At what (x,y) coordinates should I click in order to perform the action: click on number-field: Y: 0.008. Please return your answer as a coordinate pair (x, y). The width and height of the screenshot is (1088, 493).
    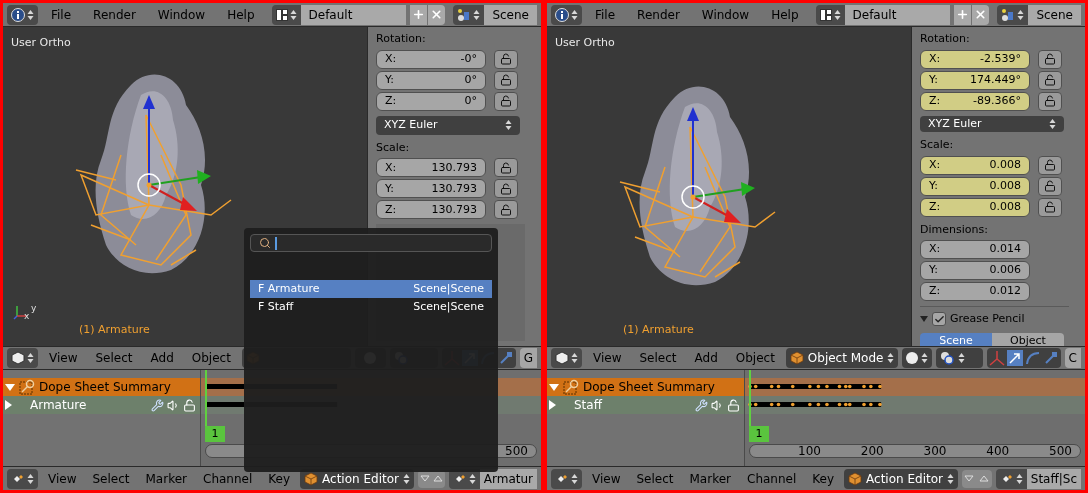
    Looking at the image, I should click on (975, 186).